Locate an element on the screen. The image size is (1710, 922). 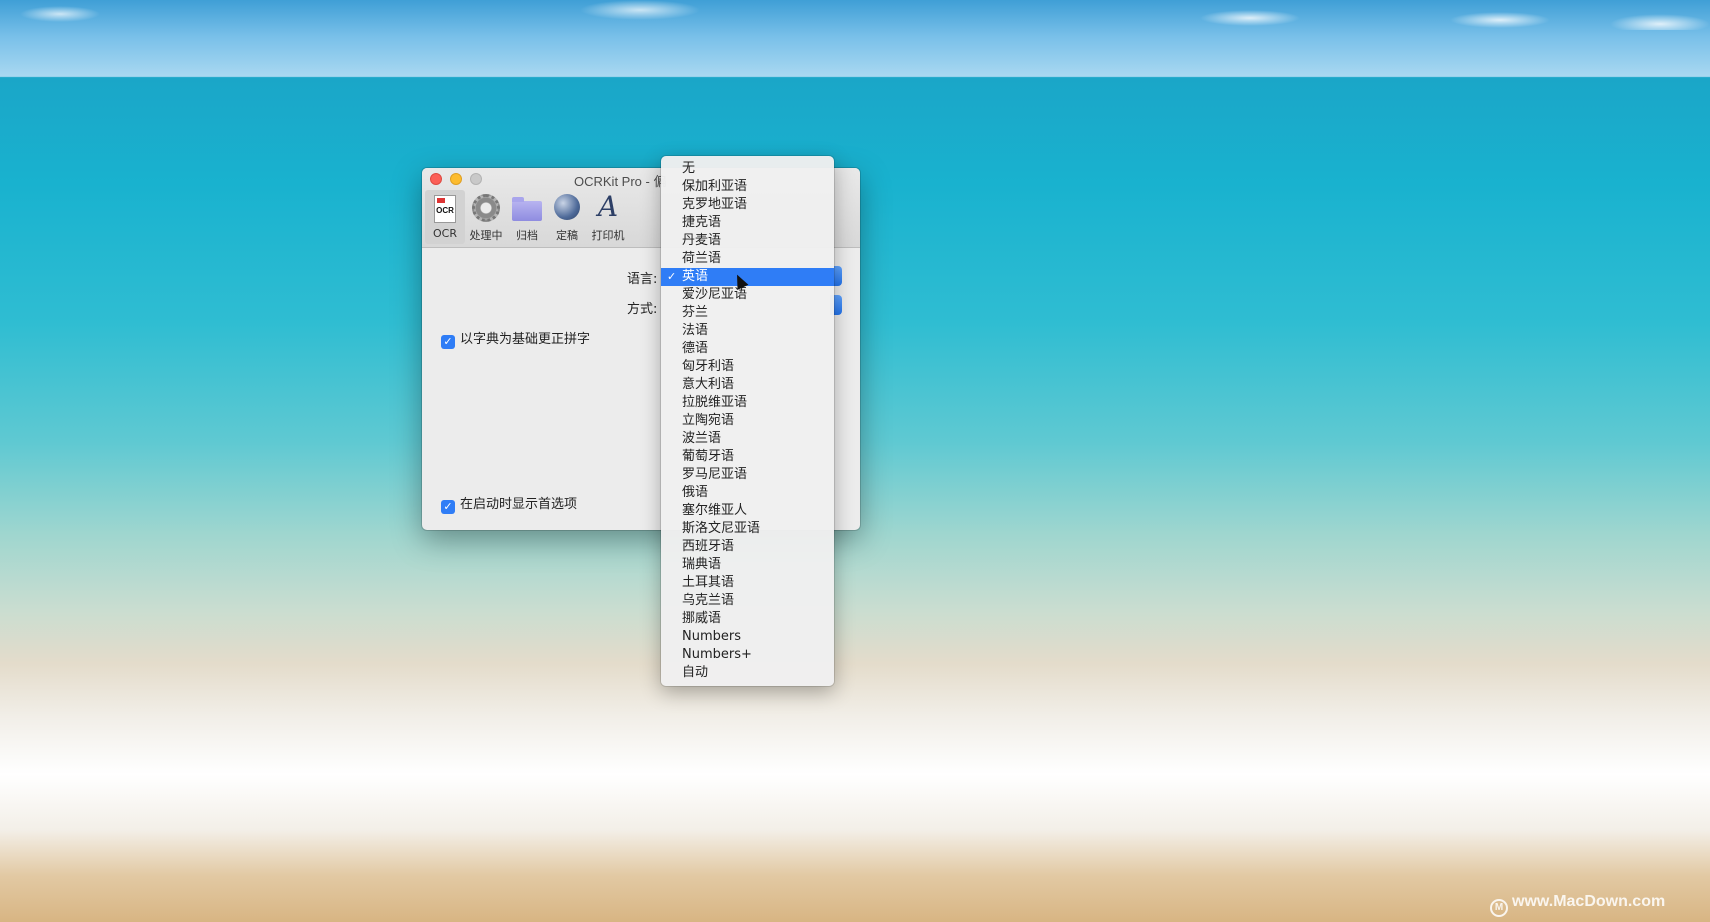
language-menu-item-label: 罗马尼亚语 is located at coordinates (715, 474).